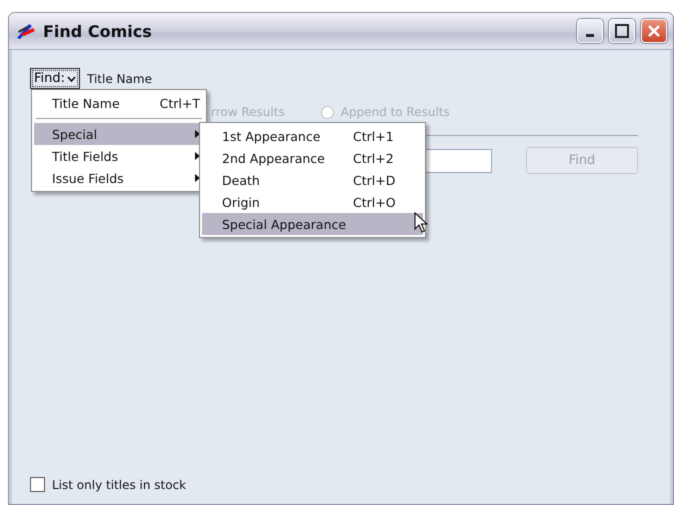 Image resolution: width=674 pixels, height=505 pixels. What do you see at coordinates (98, 31) in the screenshot?
I see `window-title: Find Comics` at bounding box center [98, 31].